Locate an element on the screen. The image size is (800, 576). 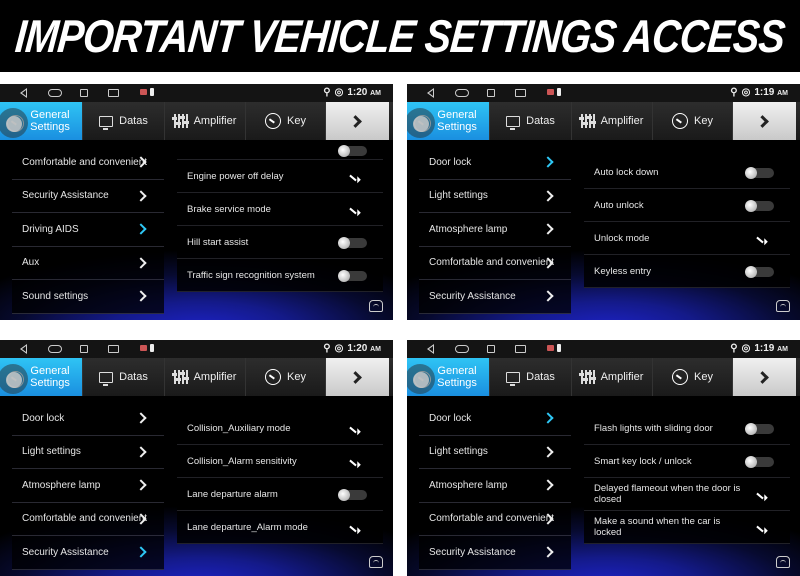
tab-general-label: General Settings is located at coordinates (50, 377).